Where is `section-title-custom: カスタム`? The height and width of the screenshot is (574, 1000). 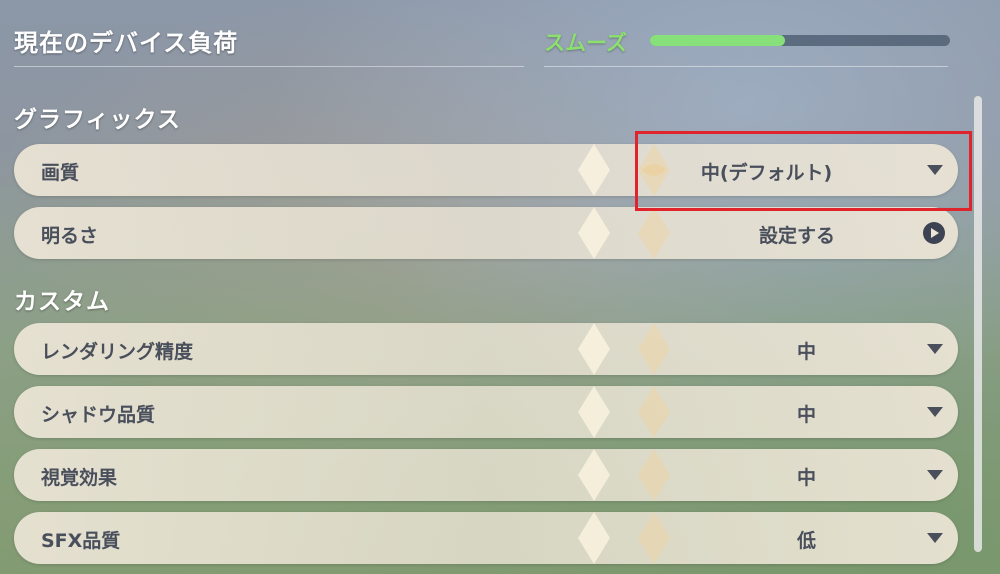 section-title-custom: カスタム is located at coordinates (62, 302).